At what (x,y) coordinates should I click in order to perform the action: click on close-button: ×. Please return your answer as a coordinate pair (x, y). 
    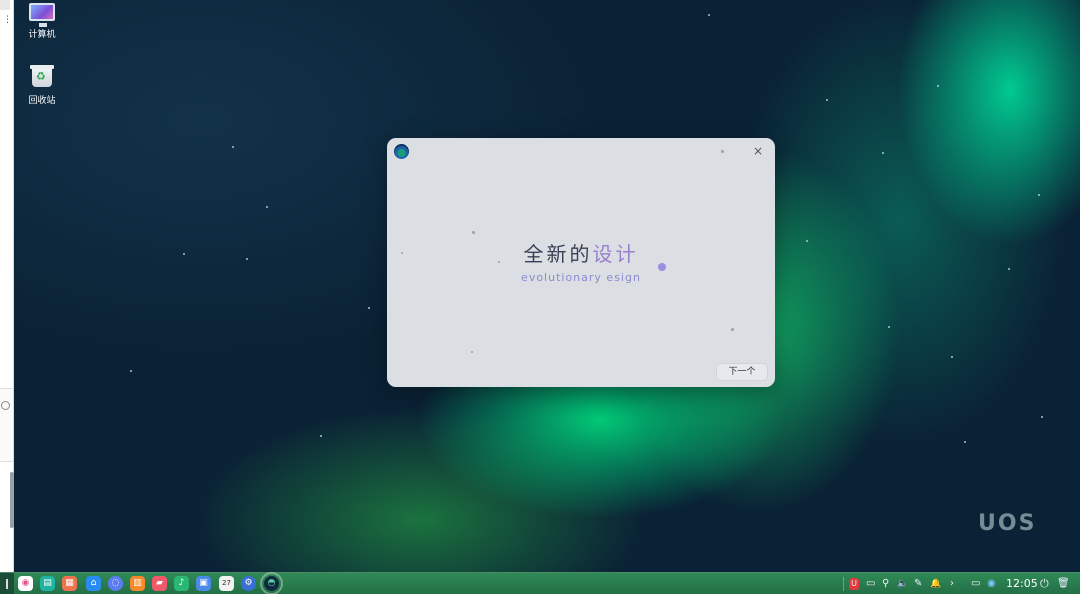
    Looking at the image, I should click on (758, 151).